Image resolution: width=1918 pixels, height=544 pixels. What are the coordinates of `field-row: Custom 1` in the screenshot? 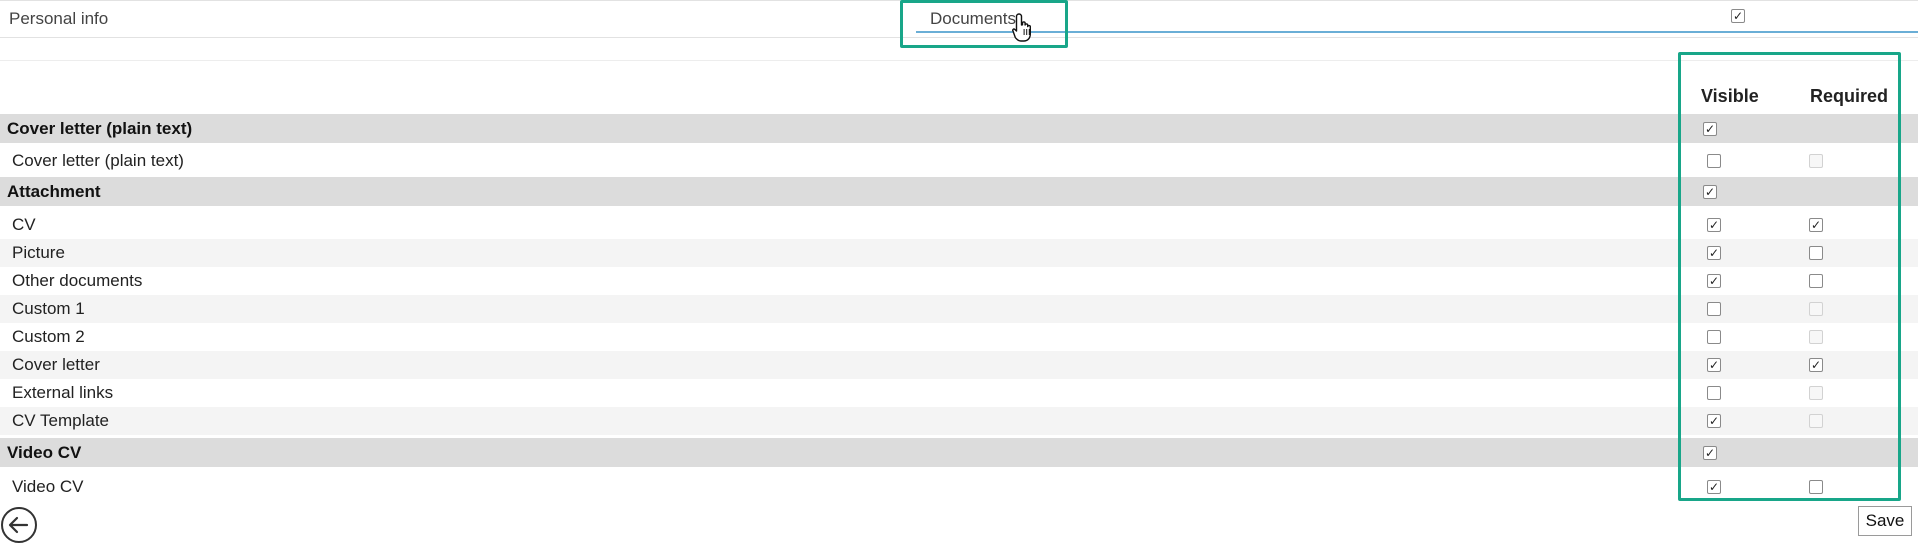 It's located at (959, 309).